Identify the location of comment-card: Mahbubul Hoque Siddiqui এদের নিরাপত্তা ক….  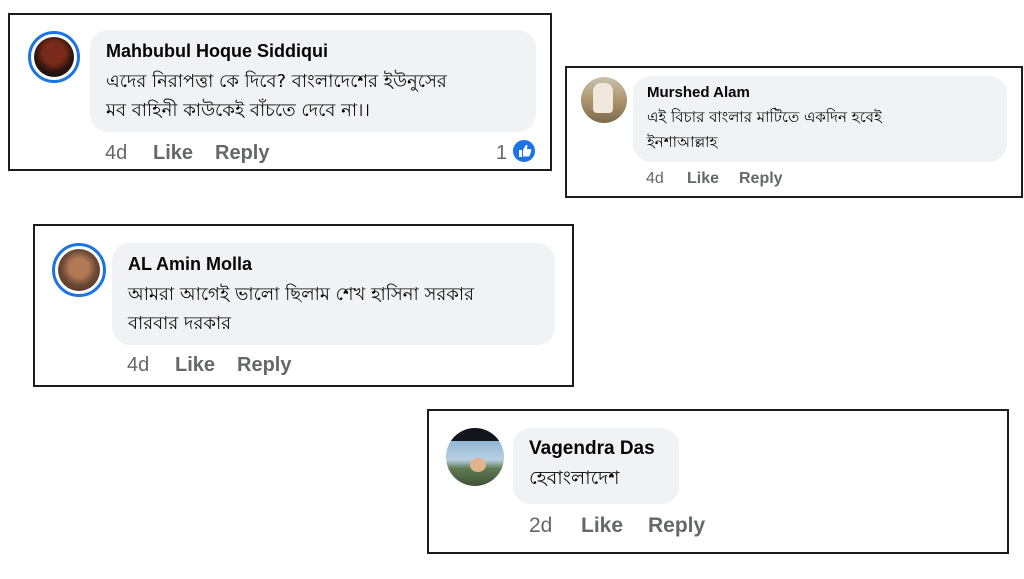
(280, 92).